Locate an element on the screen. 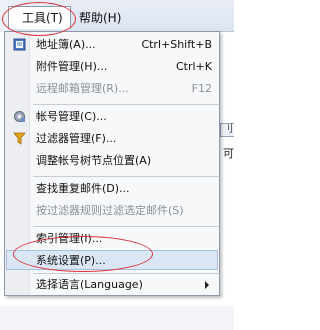 This screenshot has height=330, width=320. menu-item-label: 按过滤器规则过滤选定邮件(S) is located at coordinates (110, 210).